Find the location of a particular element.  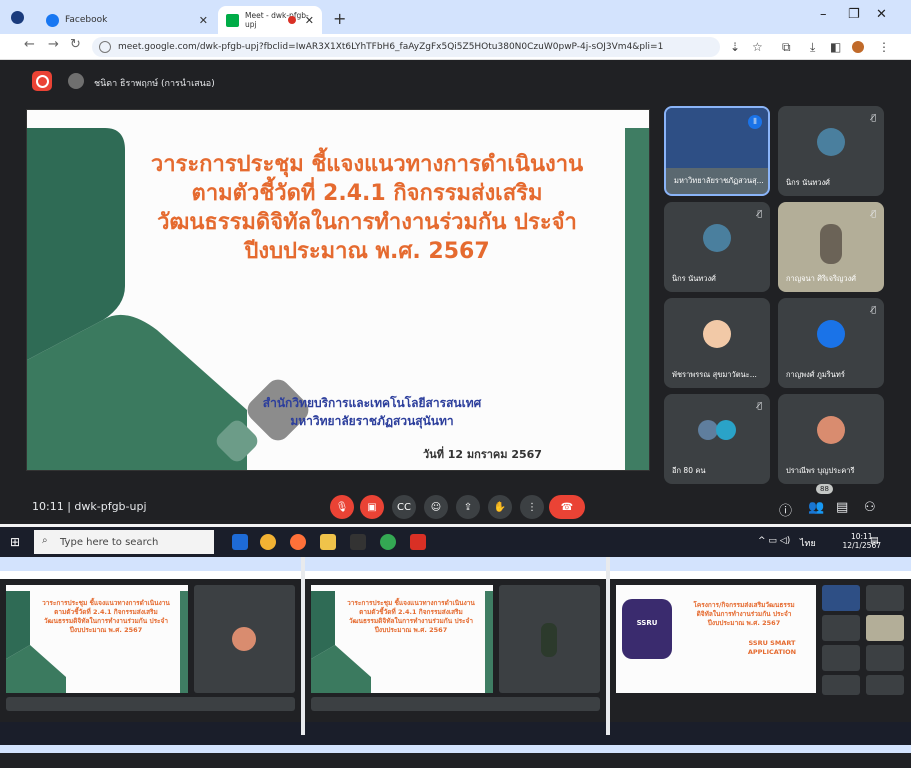

meeting-details-icon: ⓘ is located at coordinates (785, 509).